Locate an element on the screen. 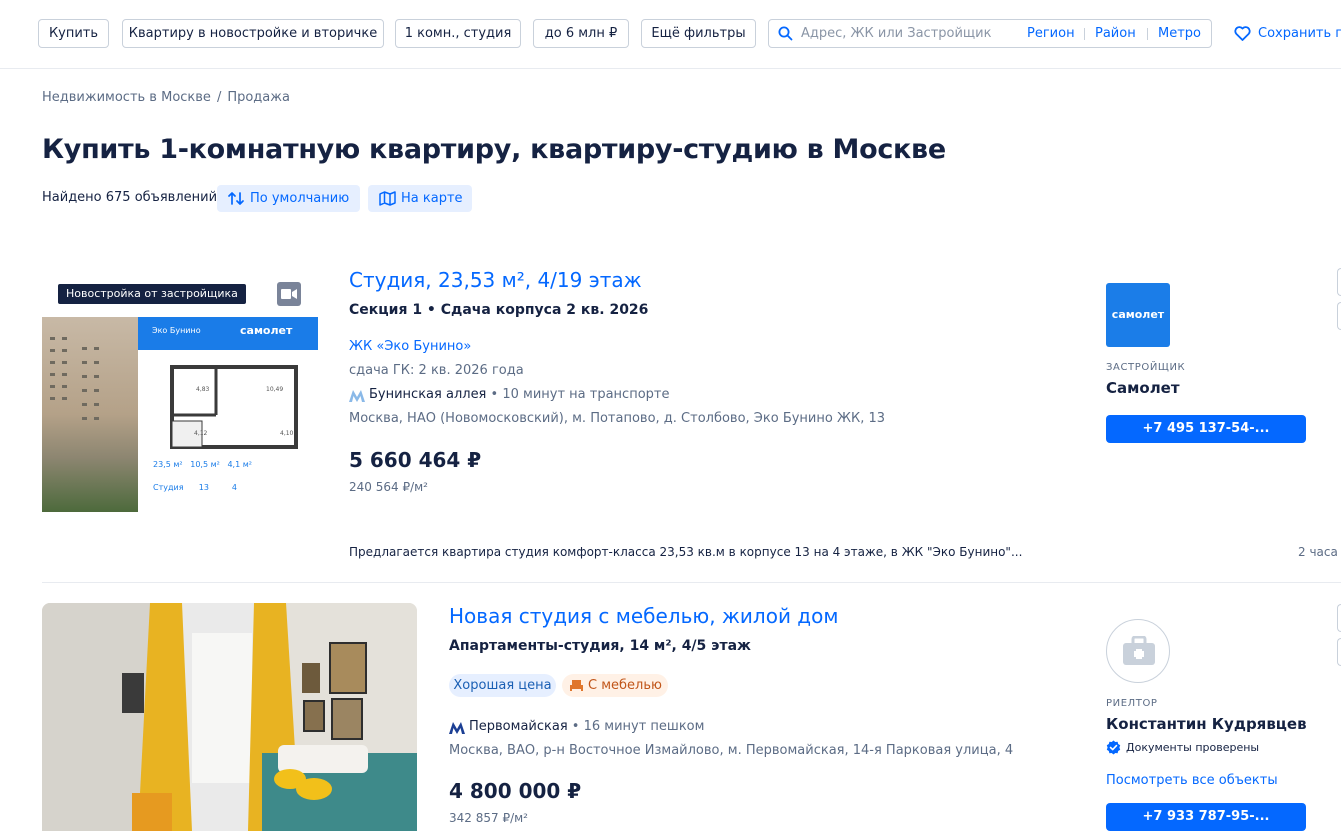 The image size is (1341, 831). listing-time: 2 часа is located at coordinates (1318, 552).